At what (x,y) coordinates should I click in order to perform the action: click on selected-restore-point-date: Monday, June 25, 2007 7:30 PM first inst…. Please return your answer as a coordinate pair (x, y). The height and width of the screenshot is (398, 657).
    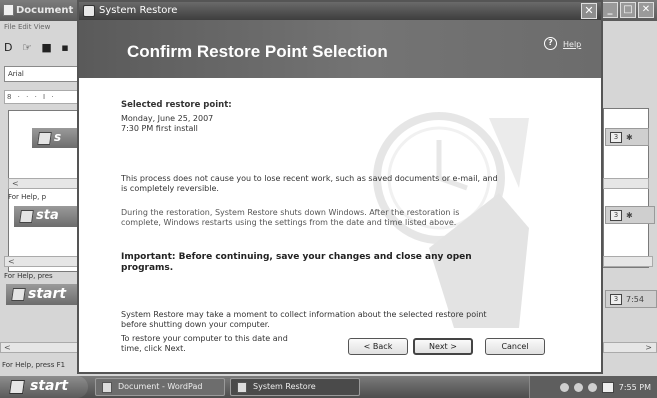
    Looking at the image, I should click on (221, 124).